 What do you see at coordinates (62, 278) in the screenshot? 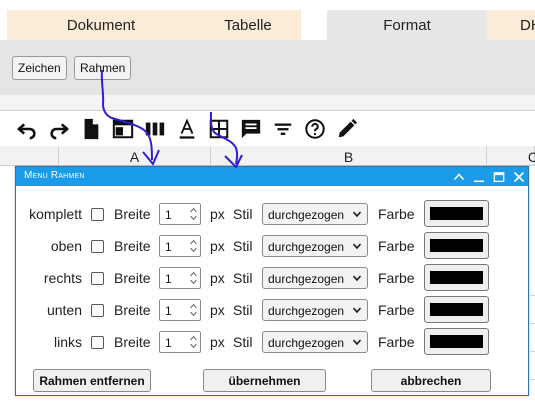
I see `side-label: rechts` at bounding box center [62, 278].